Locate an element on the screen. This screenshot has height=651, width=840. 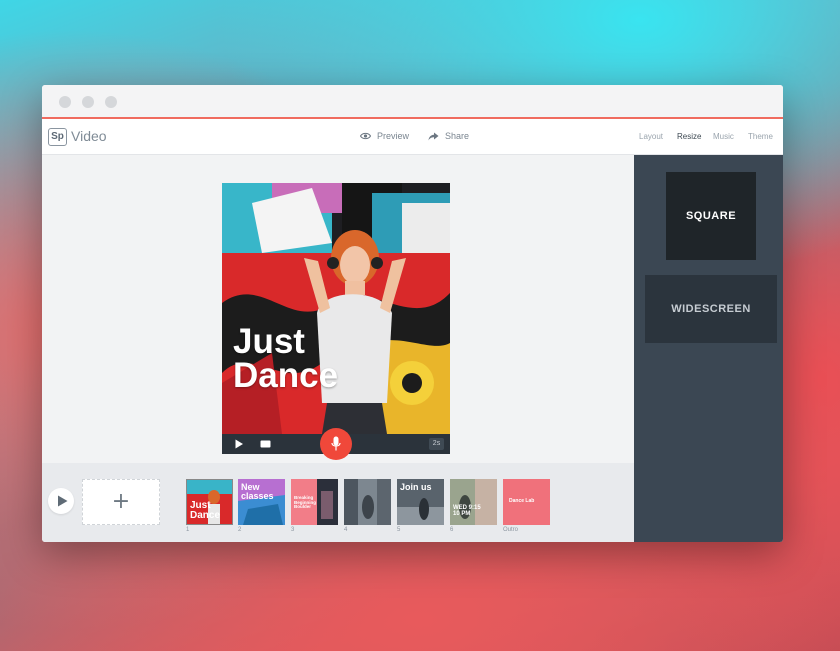
slide-preview: Just Dance is located at coordinates (336, 308).